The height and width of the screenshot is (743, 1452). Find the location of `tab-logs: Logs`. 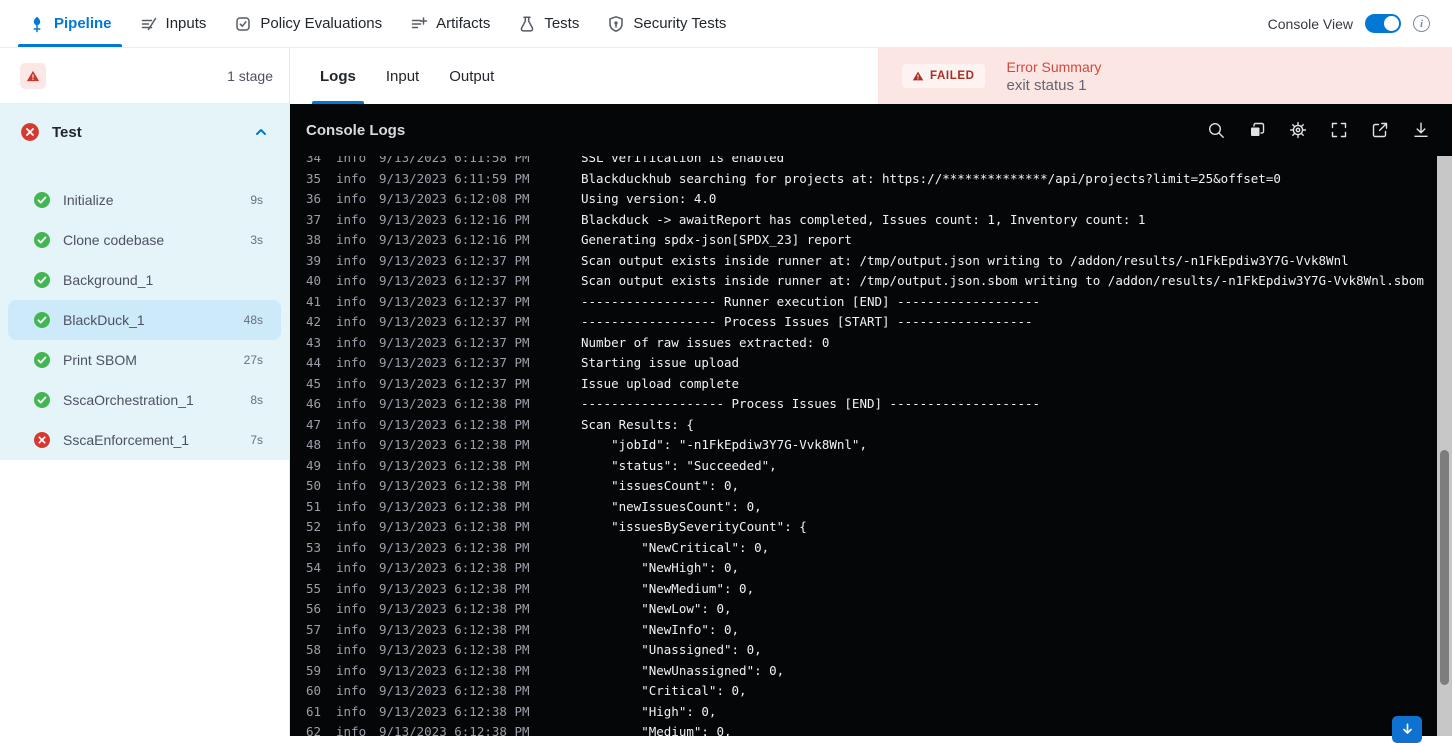

tab-logs: Logs is located at coordinates (338, 76).